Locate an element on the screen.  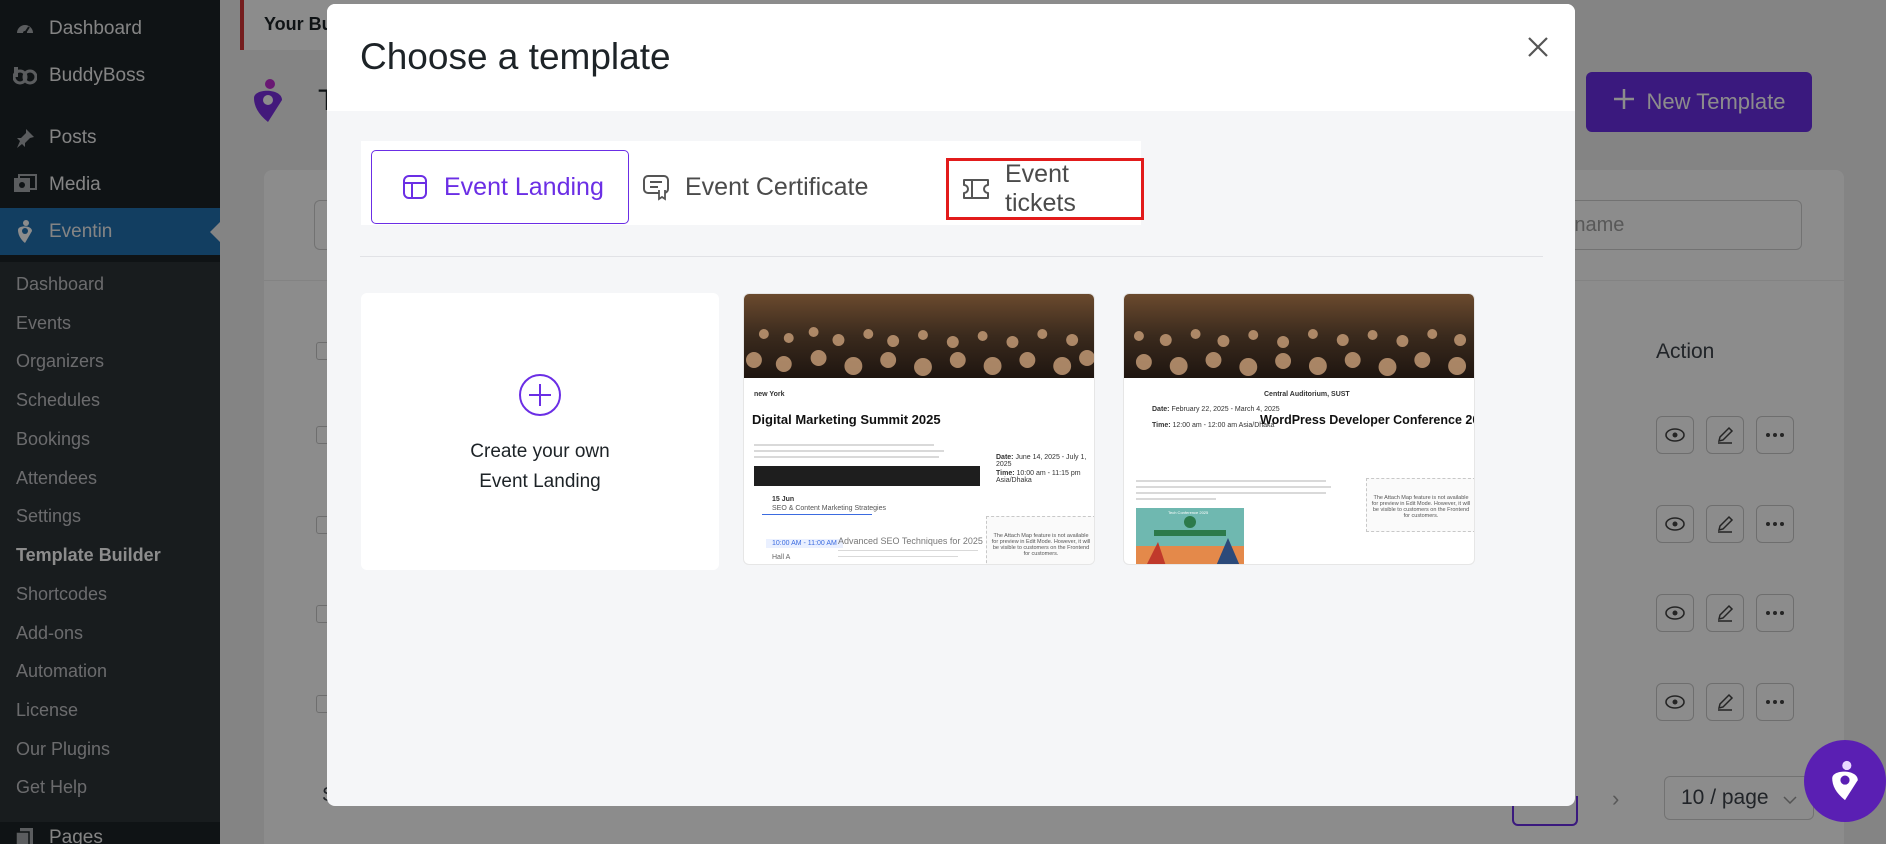
support-chat-button is located at coordinates (1845, 781).